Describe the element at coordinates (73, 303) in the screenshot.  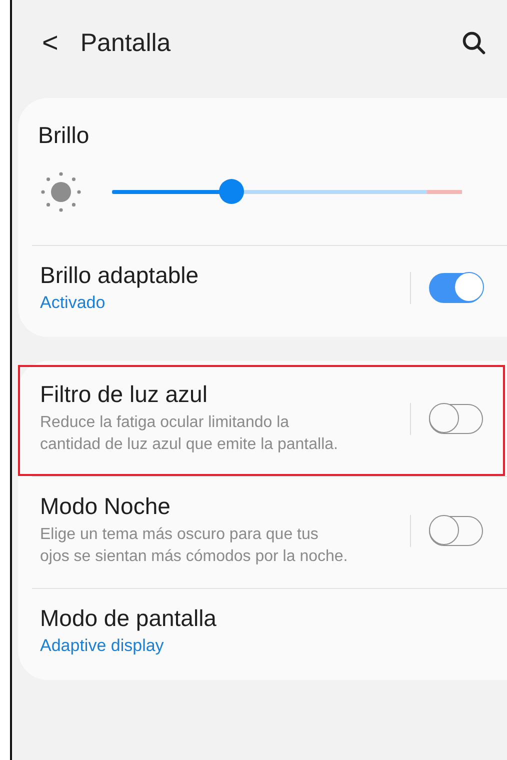
I see `setting-value: Activado` at that location.